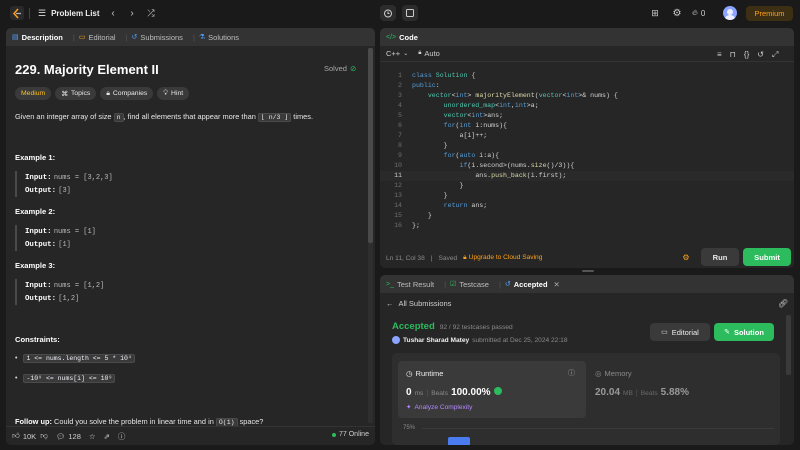  I want to click on award-icon, so click(497, 391).